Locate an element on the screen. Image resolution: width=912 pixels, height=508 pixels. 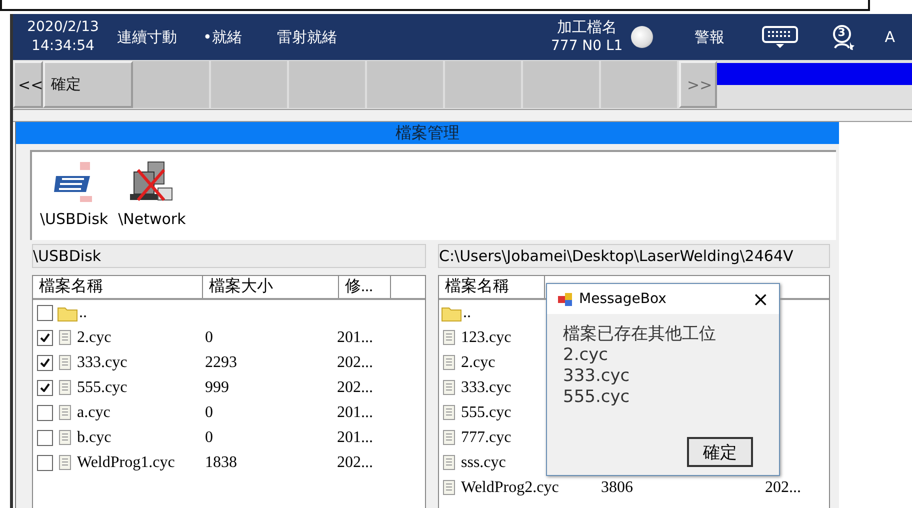
message-box-title: MessageBox is located at coordinates (623, 299).